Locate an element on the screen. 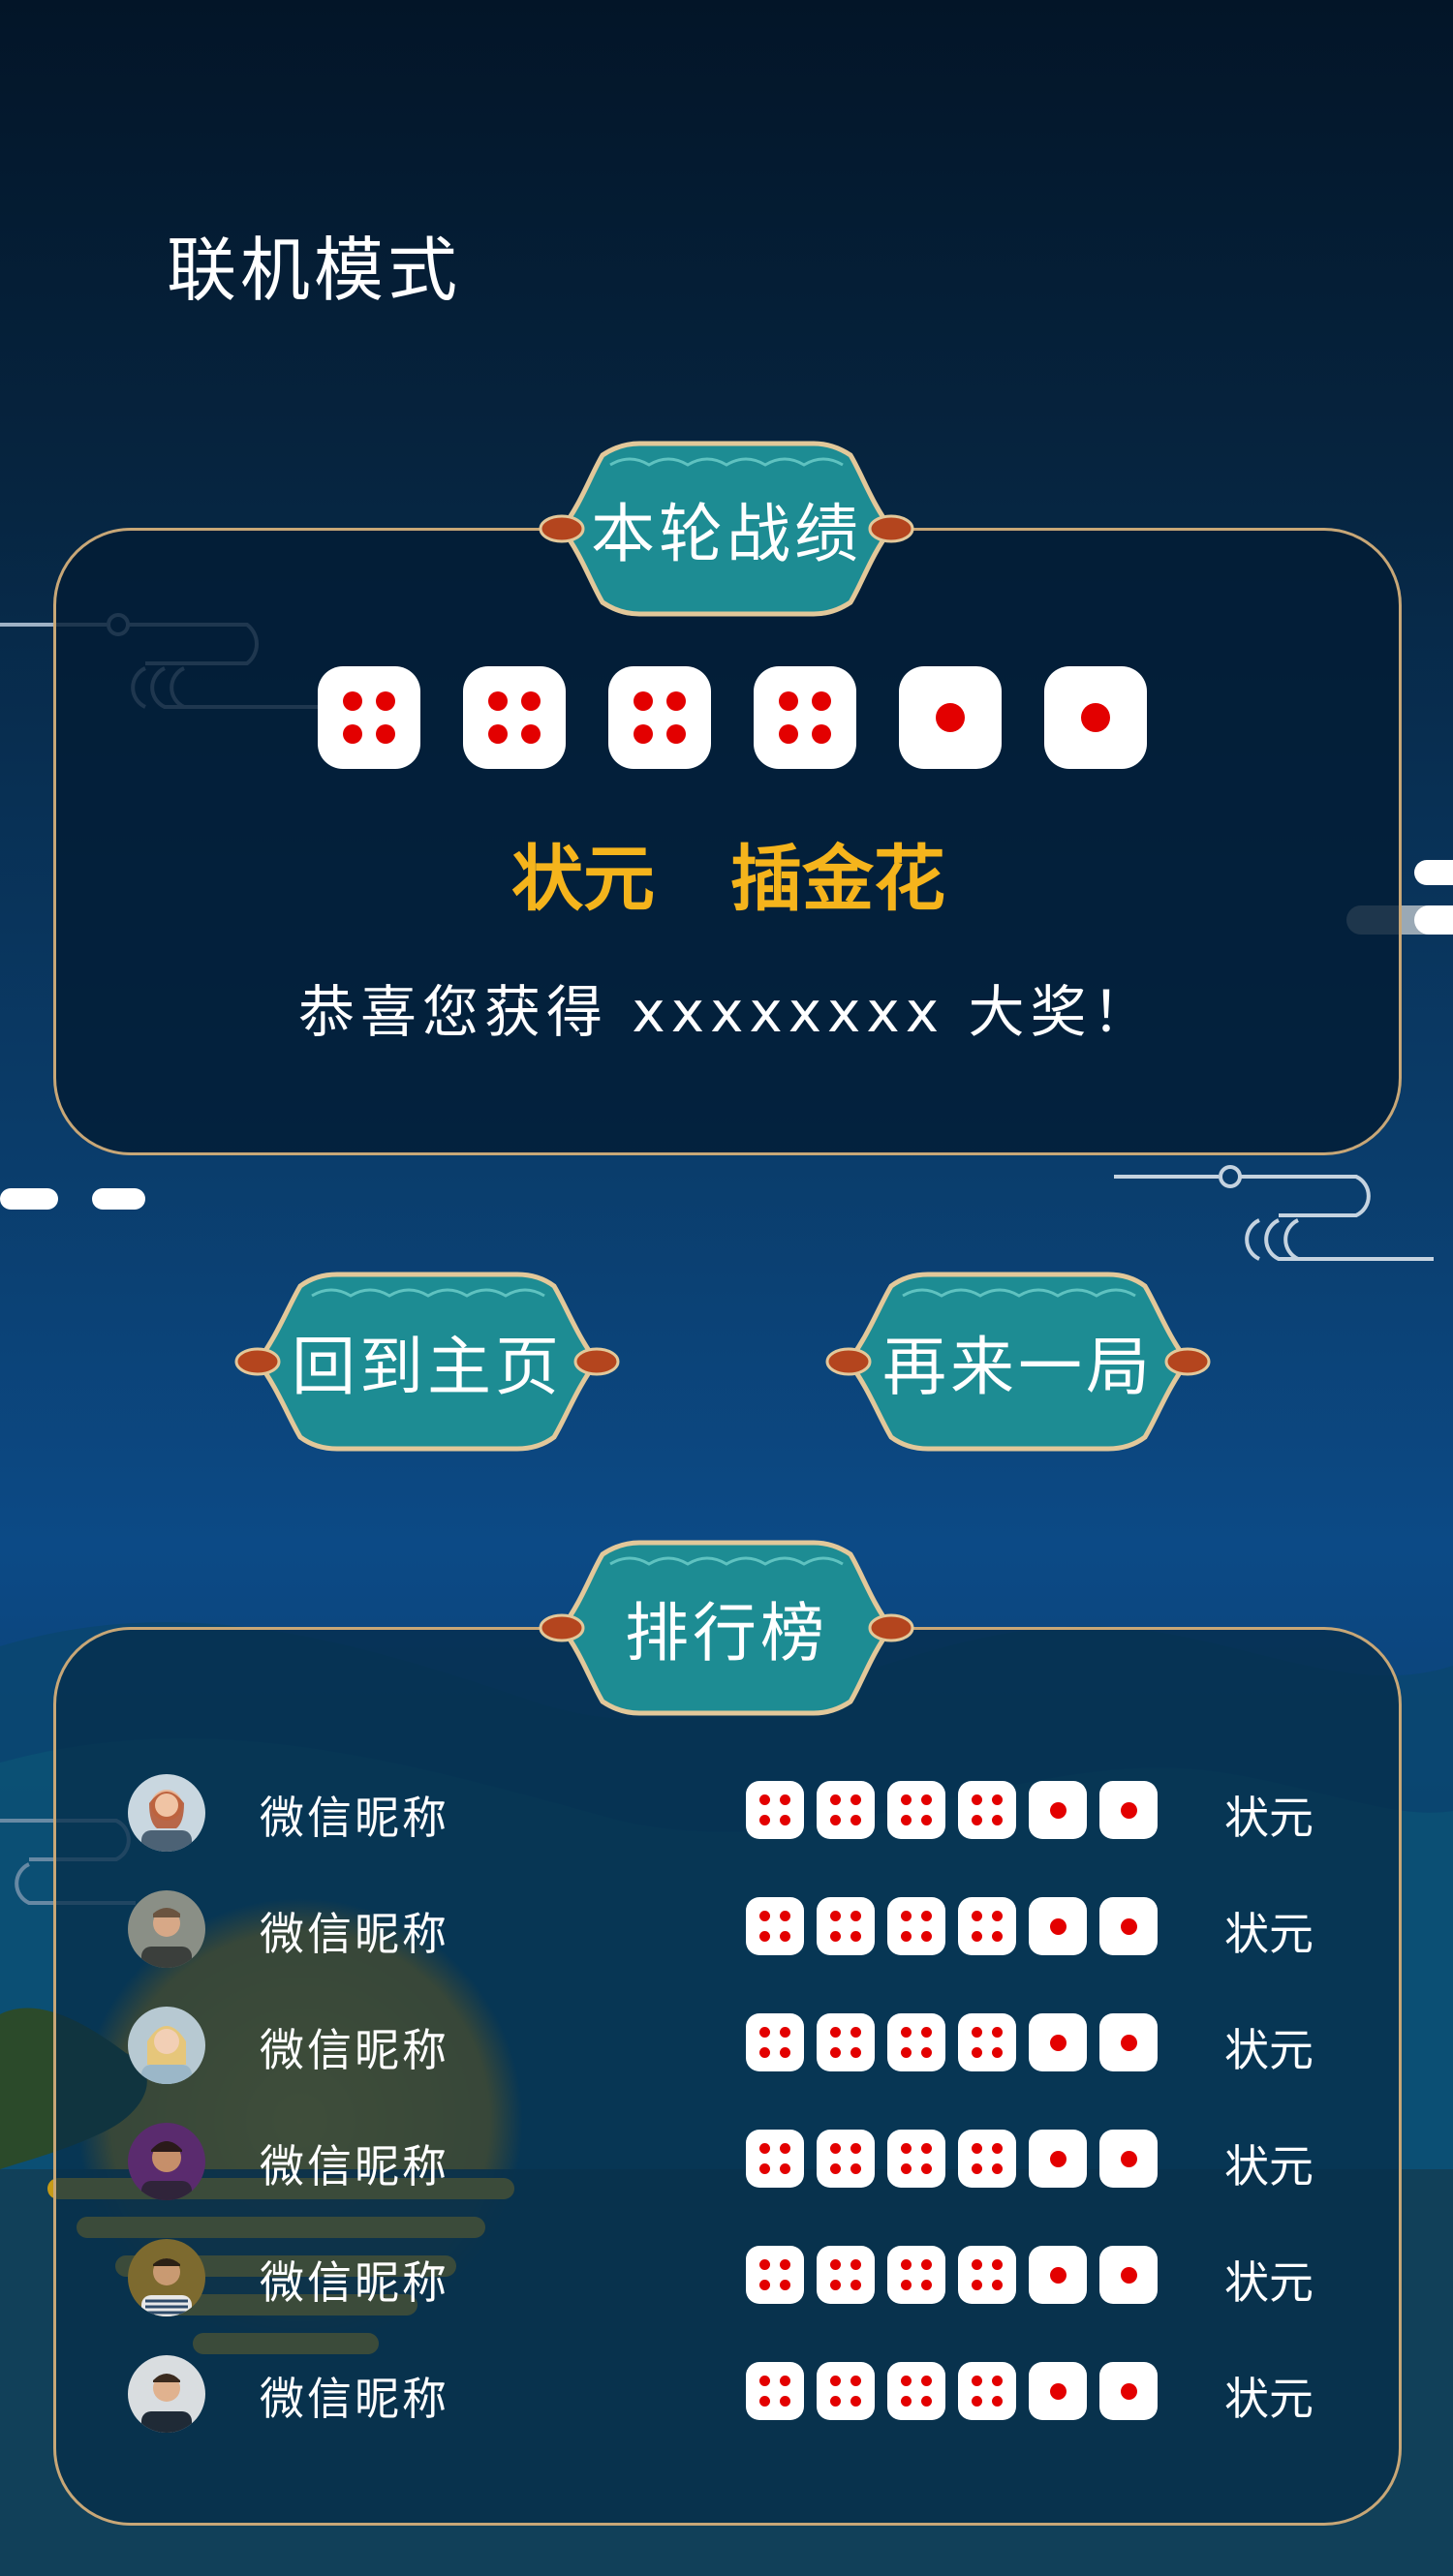  round-result-title: 本轮战绩 is located at coordinates (726, 534).